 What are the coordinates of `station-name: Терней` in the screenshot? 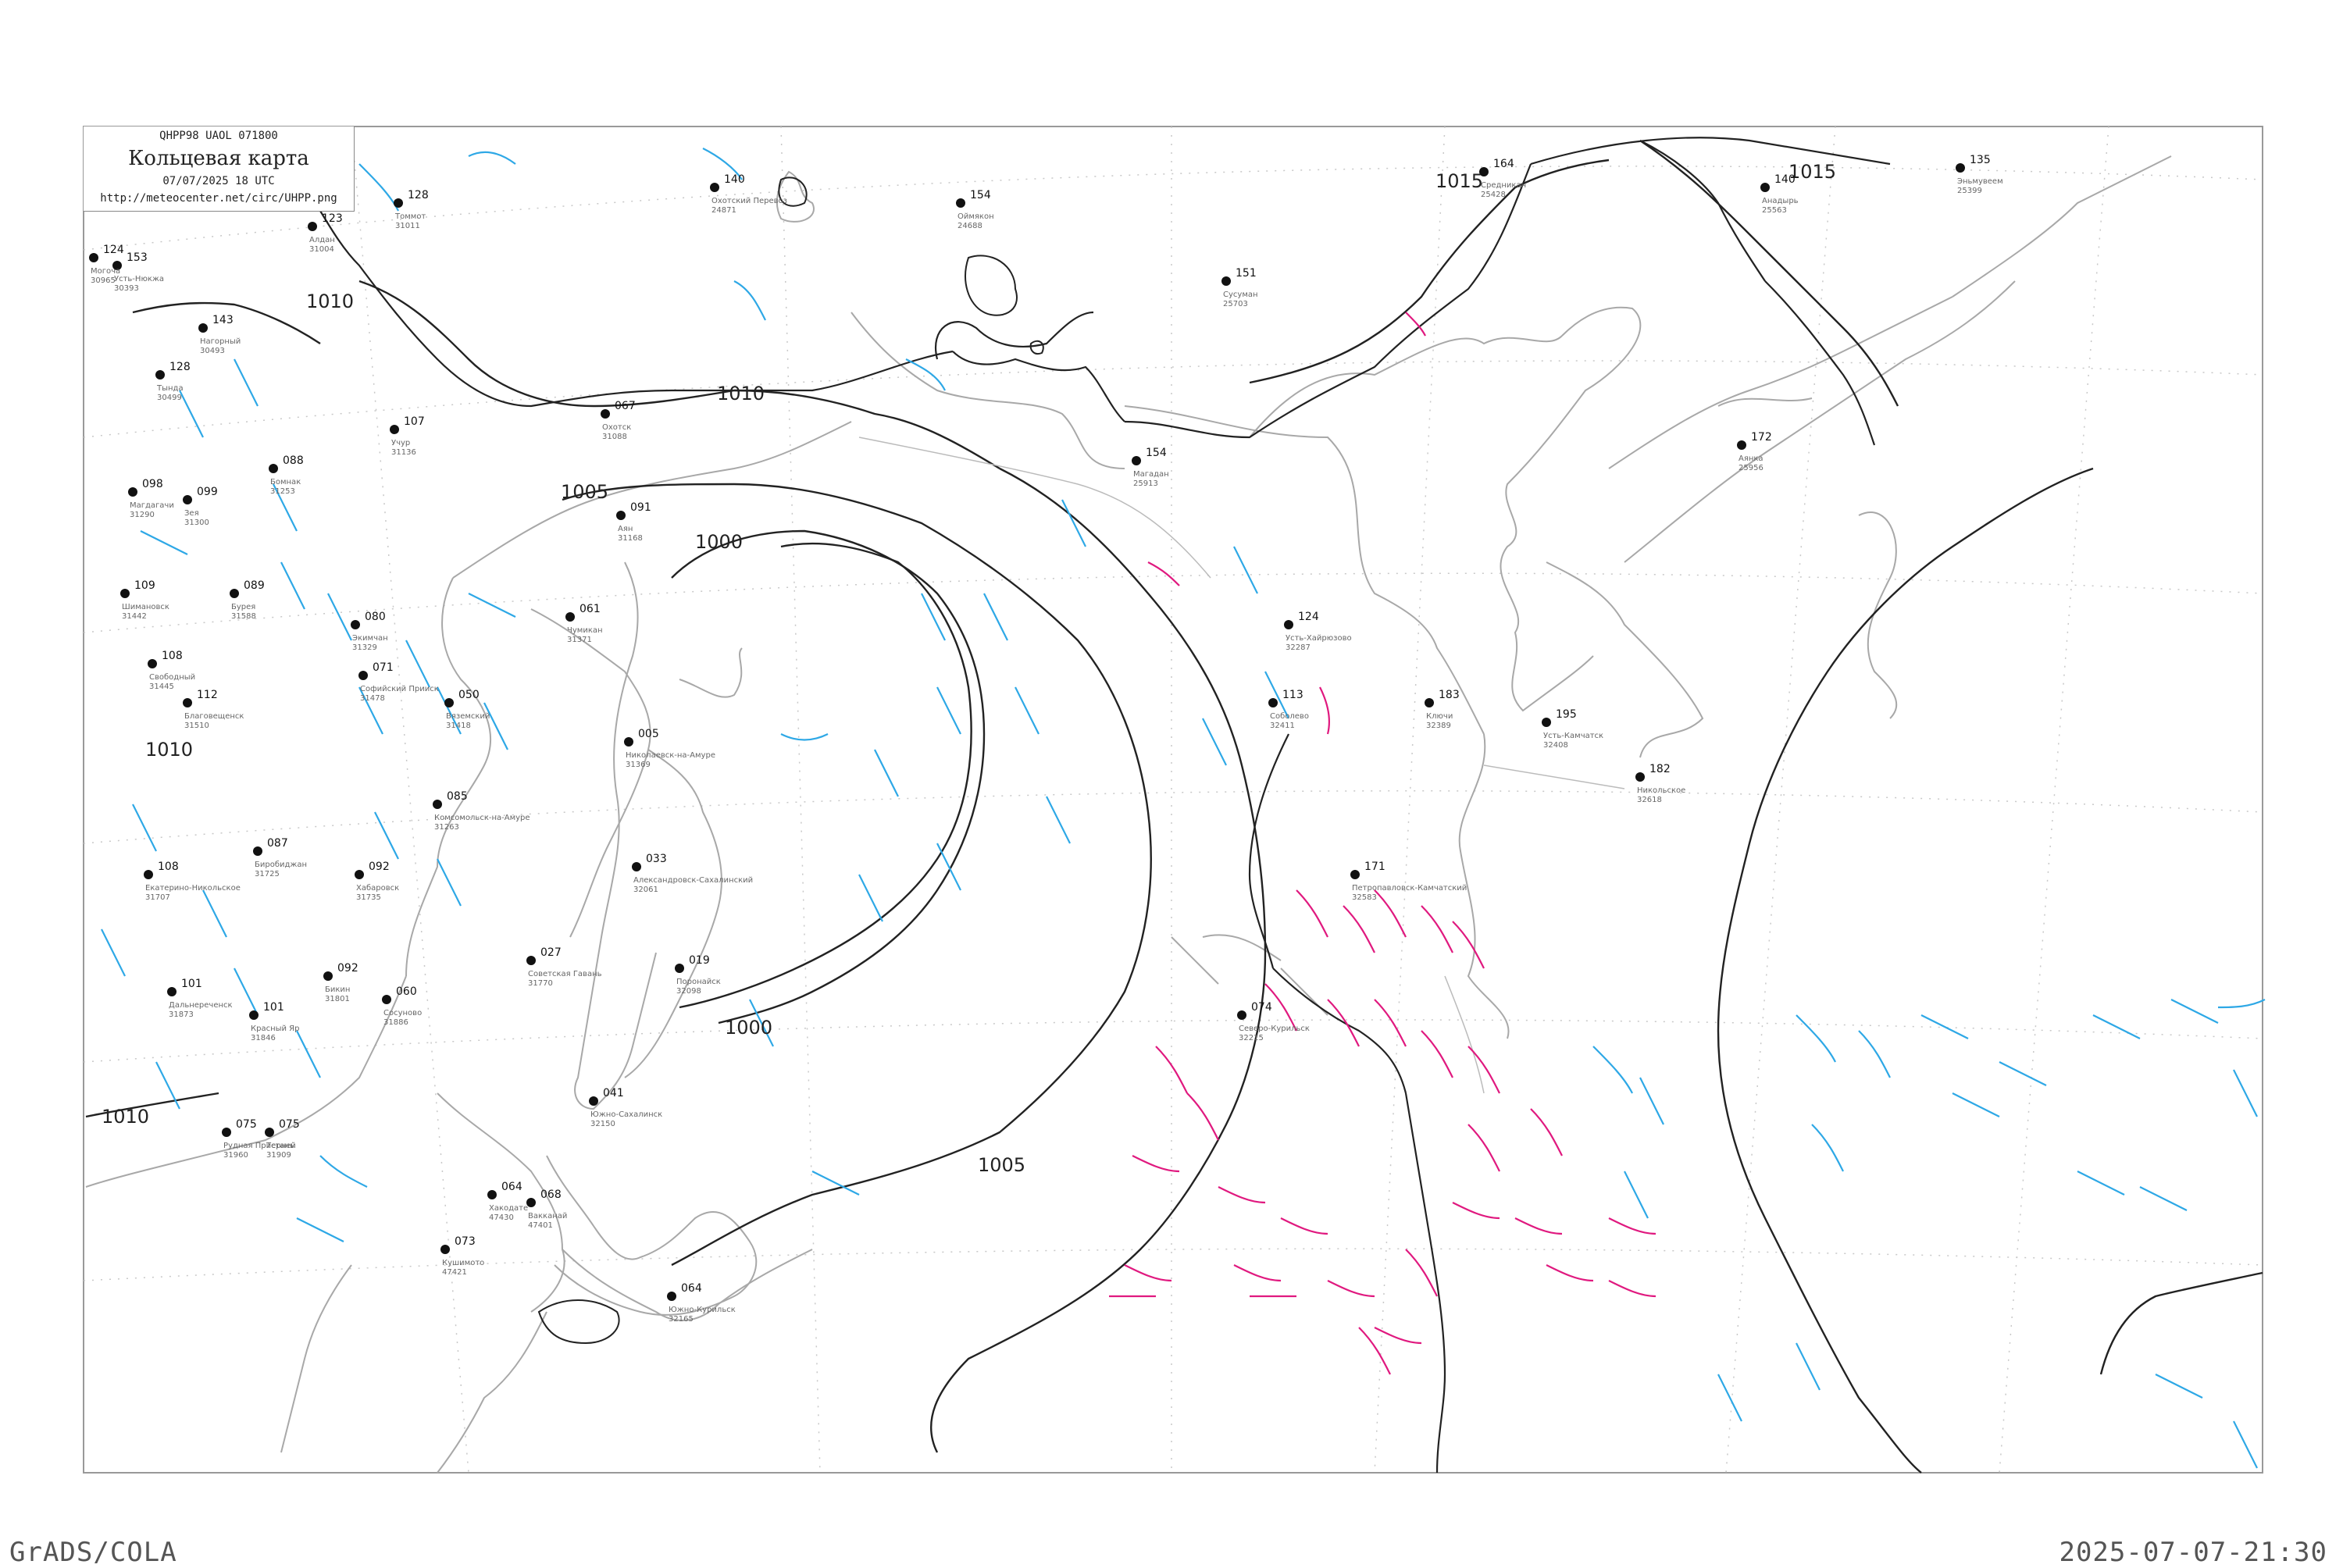 It's located at (281, 1146).